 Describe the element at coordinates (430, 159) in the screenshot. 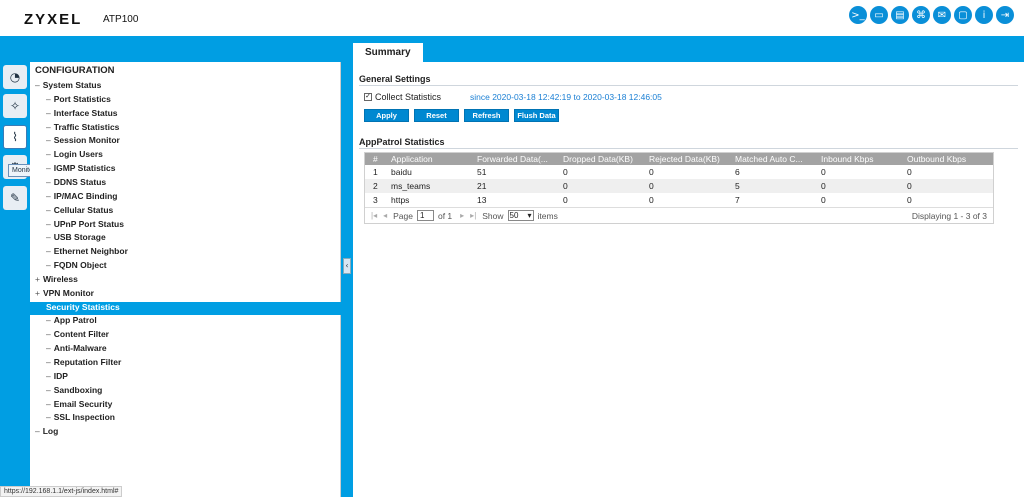

I see `column-header: Application` at that location.